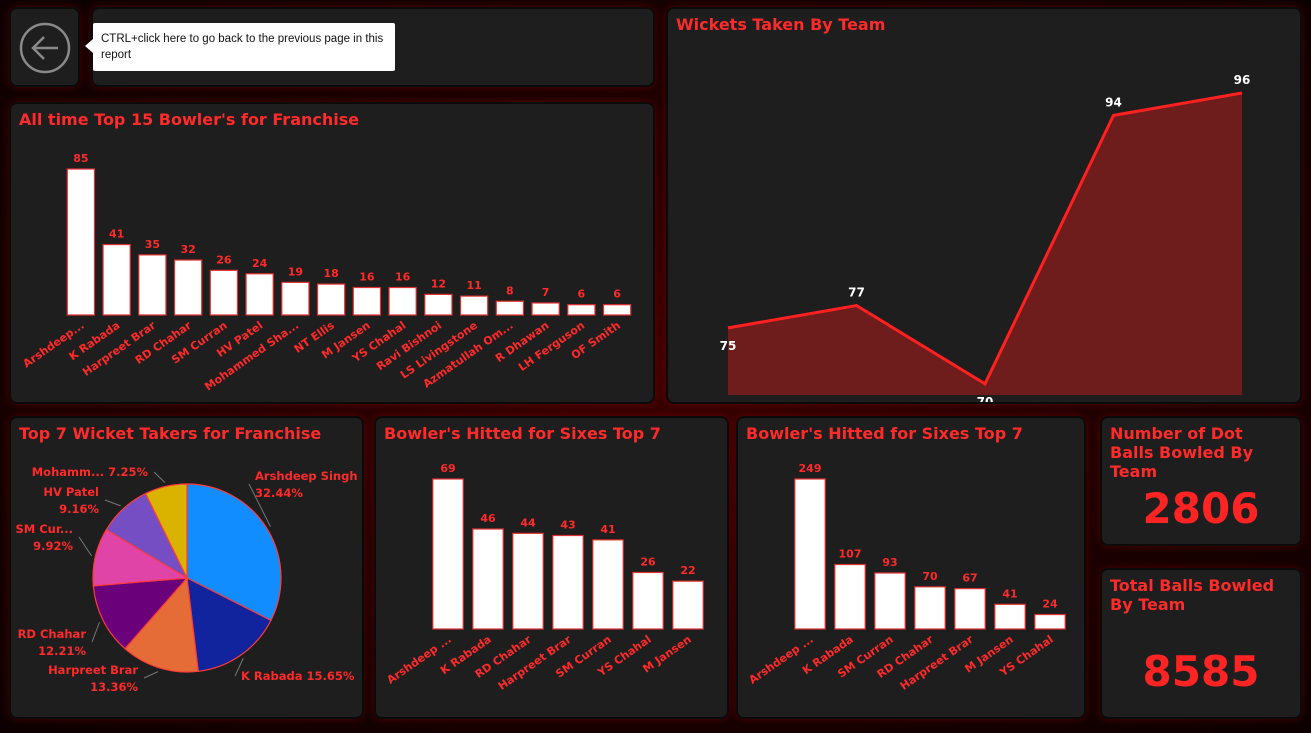 This screenshot has height=733, width=1311. I want to click on data-label: 7, so click(546, 292).